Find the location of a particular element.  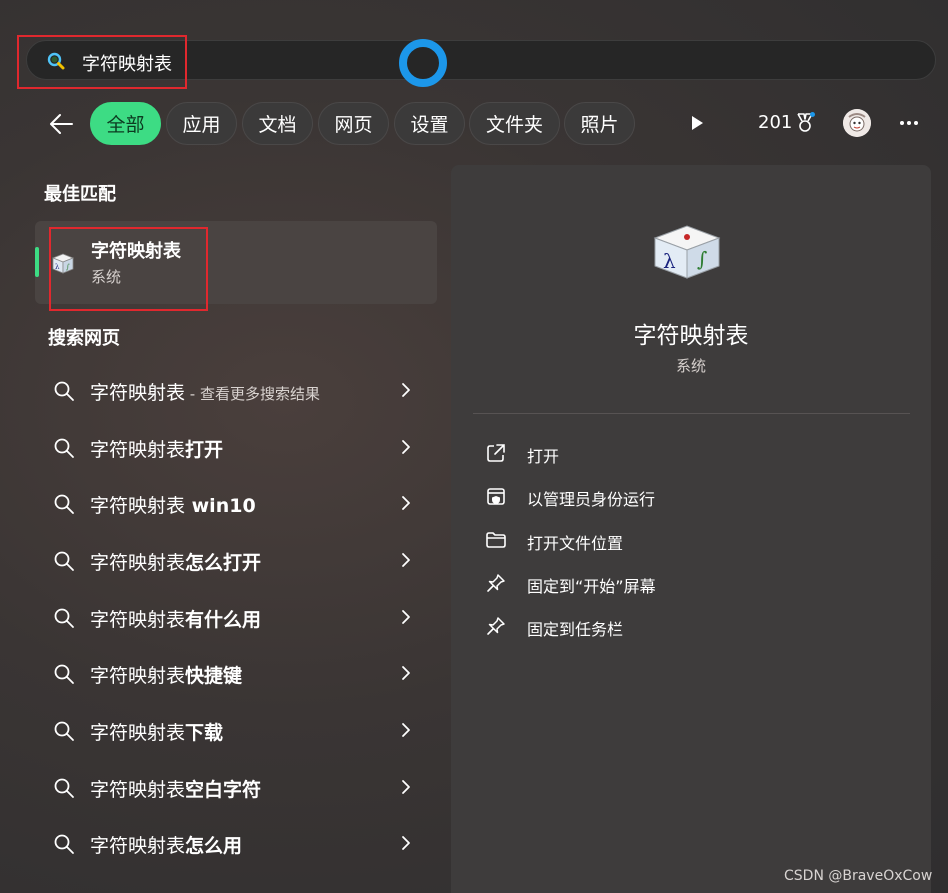

web-search-item: 字符映射表打开 is located at coordinates (238, 447).